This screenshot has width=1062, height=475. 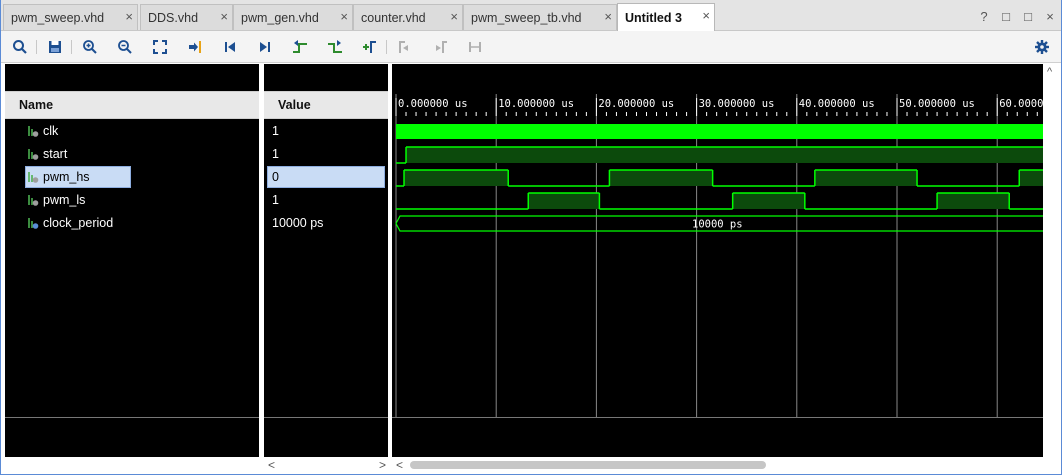 I want to click on tab-untitled-3: Untitled 3 ×, so click(x=666, y=17).